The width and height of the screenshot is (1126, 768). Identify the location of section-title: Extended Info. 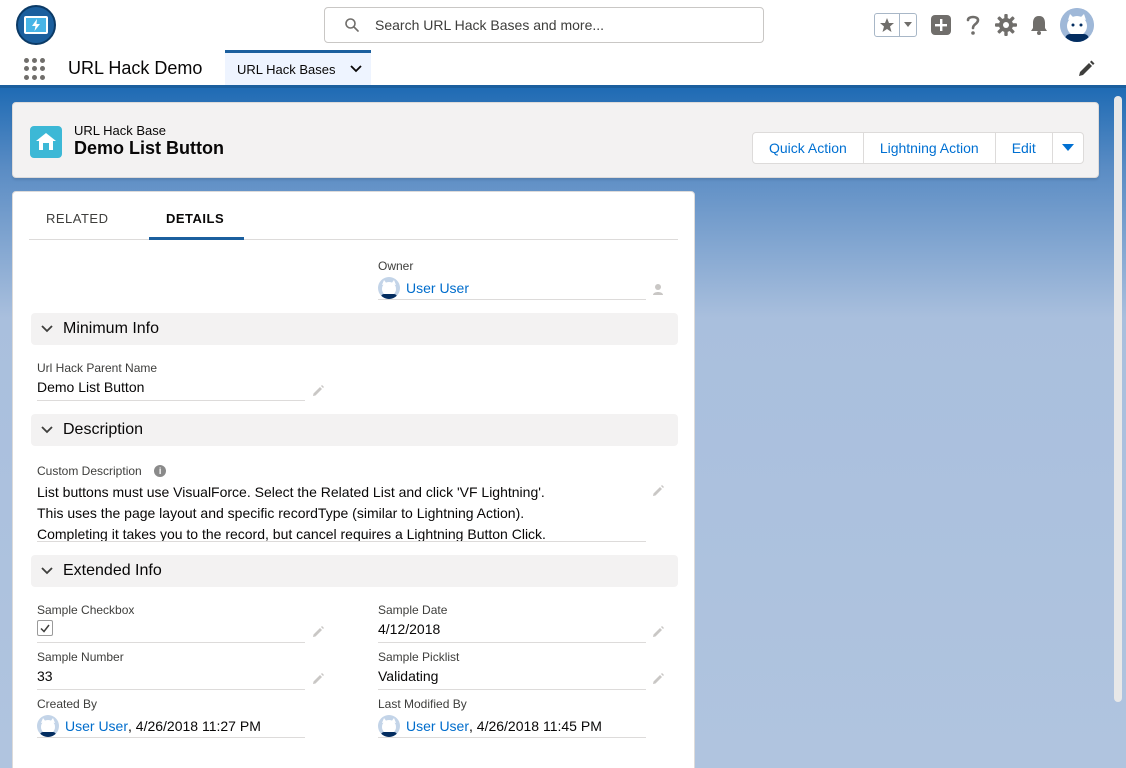
(112, 570).